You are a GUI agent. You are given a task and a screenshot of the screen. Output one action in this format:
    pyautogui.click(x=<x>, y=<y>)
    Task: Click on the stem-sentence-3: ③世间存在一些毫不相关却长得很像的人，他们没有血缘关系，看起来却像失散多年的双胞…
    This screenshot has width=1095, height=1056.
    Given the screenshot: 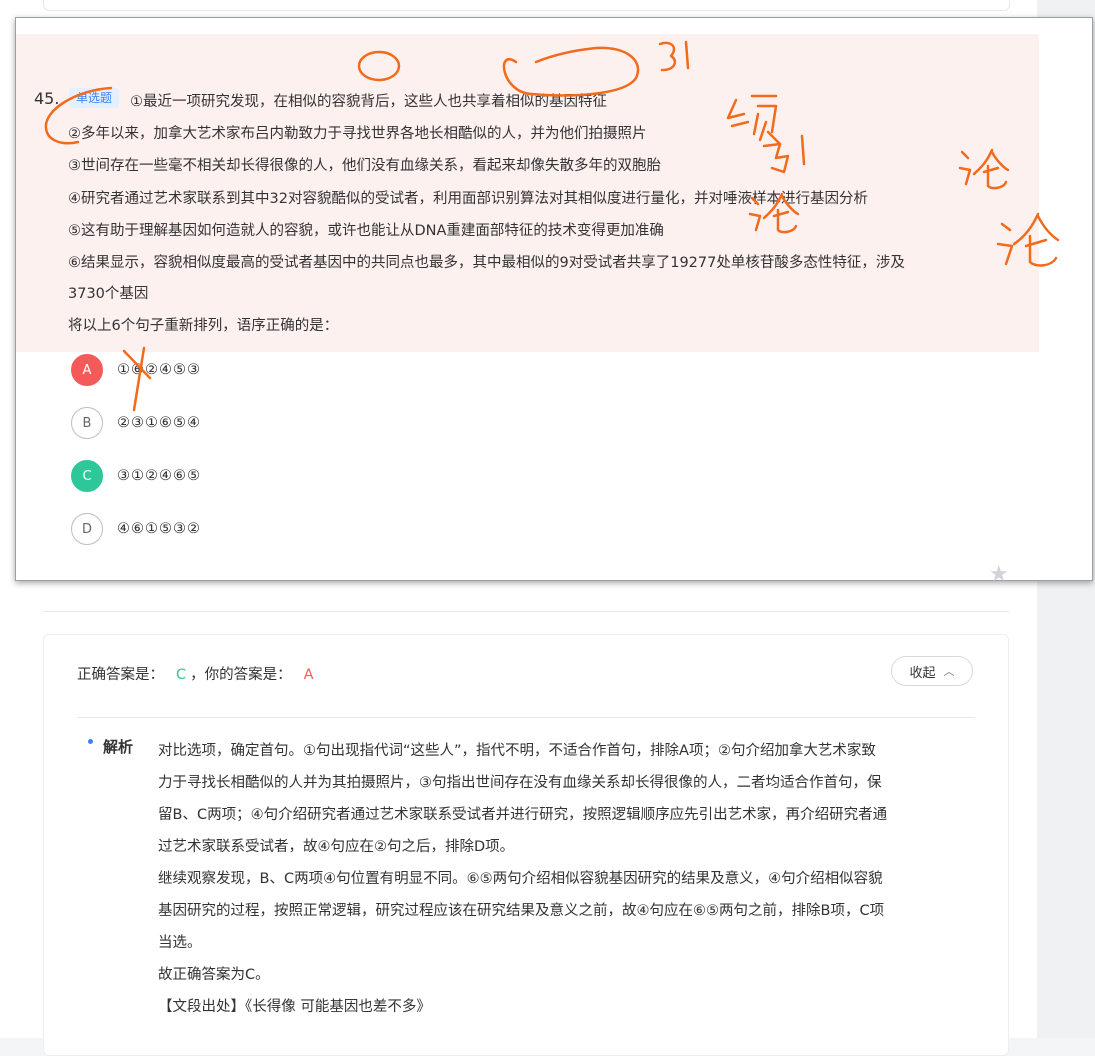 What is the action you would take?
    pyautogui.click(x=364, y=166)
    